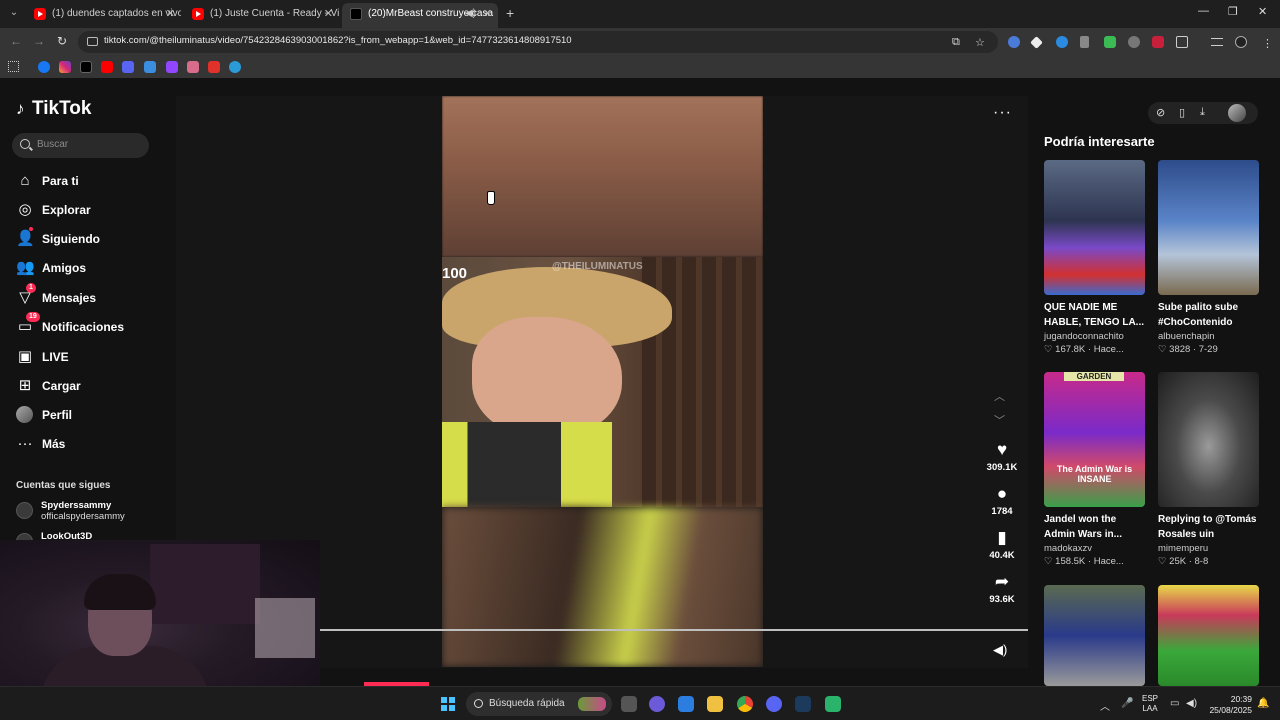  Describe the element at coordinates (715, 704) in the screenshot. I see `file-explorer-icon` at that location.